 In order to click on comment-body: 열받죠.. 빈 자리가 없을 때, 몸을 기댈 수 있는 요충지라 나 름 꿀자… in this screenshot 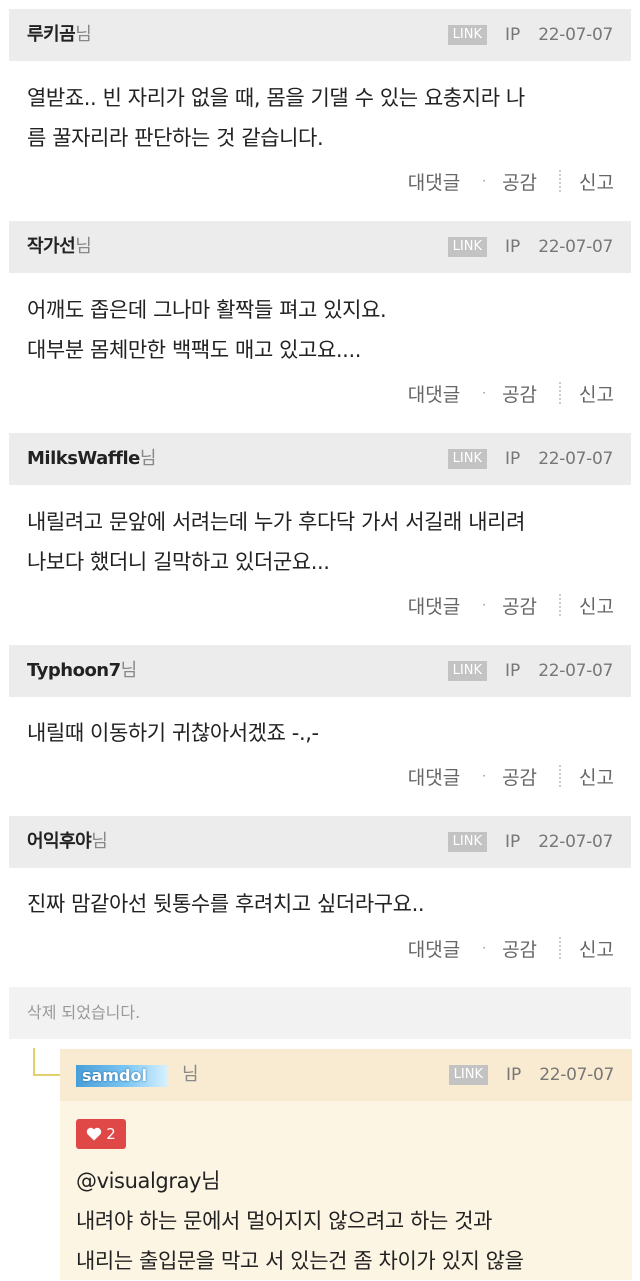, I will do `click(321, 118)`.